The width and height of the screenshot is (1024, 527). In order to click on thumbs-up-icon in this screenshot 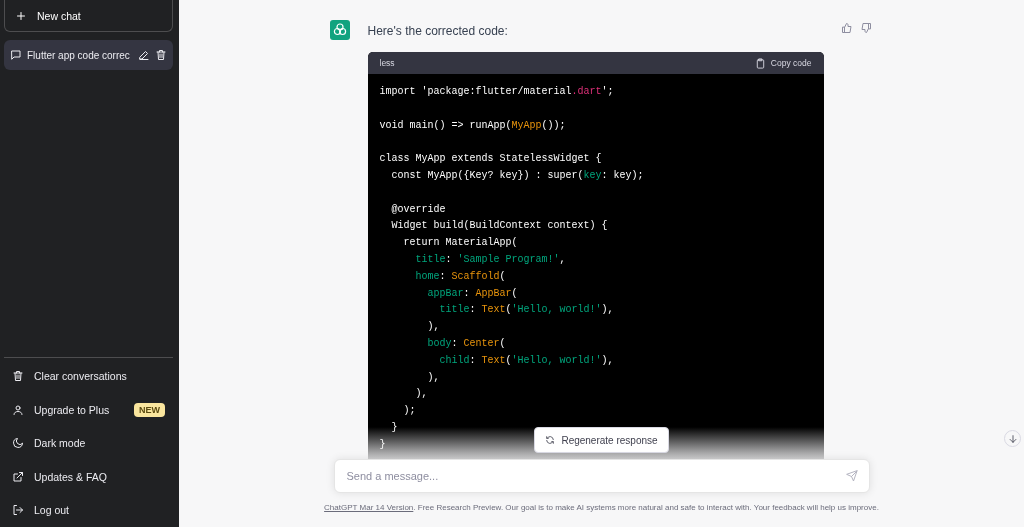, I will do `click(846, 28)`.